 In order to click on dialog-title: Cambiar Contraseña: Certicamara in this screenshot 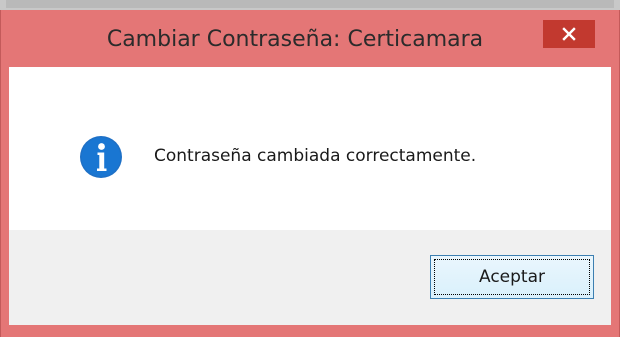, I will do `click(295, 39)`.